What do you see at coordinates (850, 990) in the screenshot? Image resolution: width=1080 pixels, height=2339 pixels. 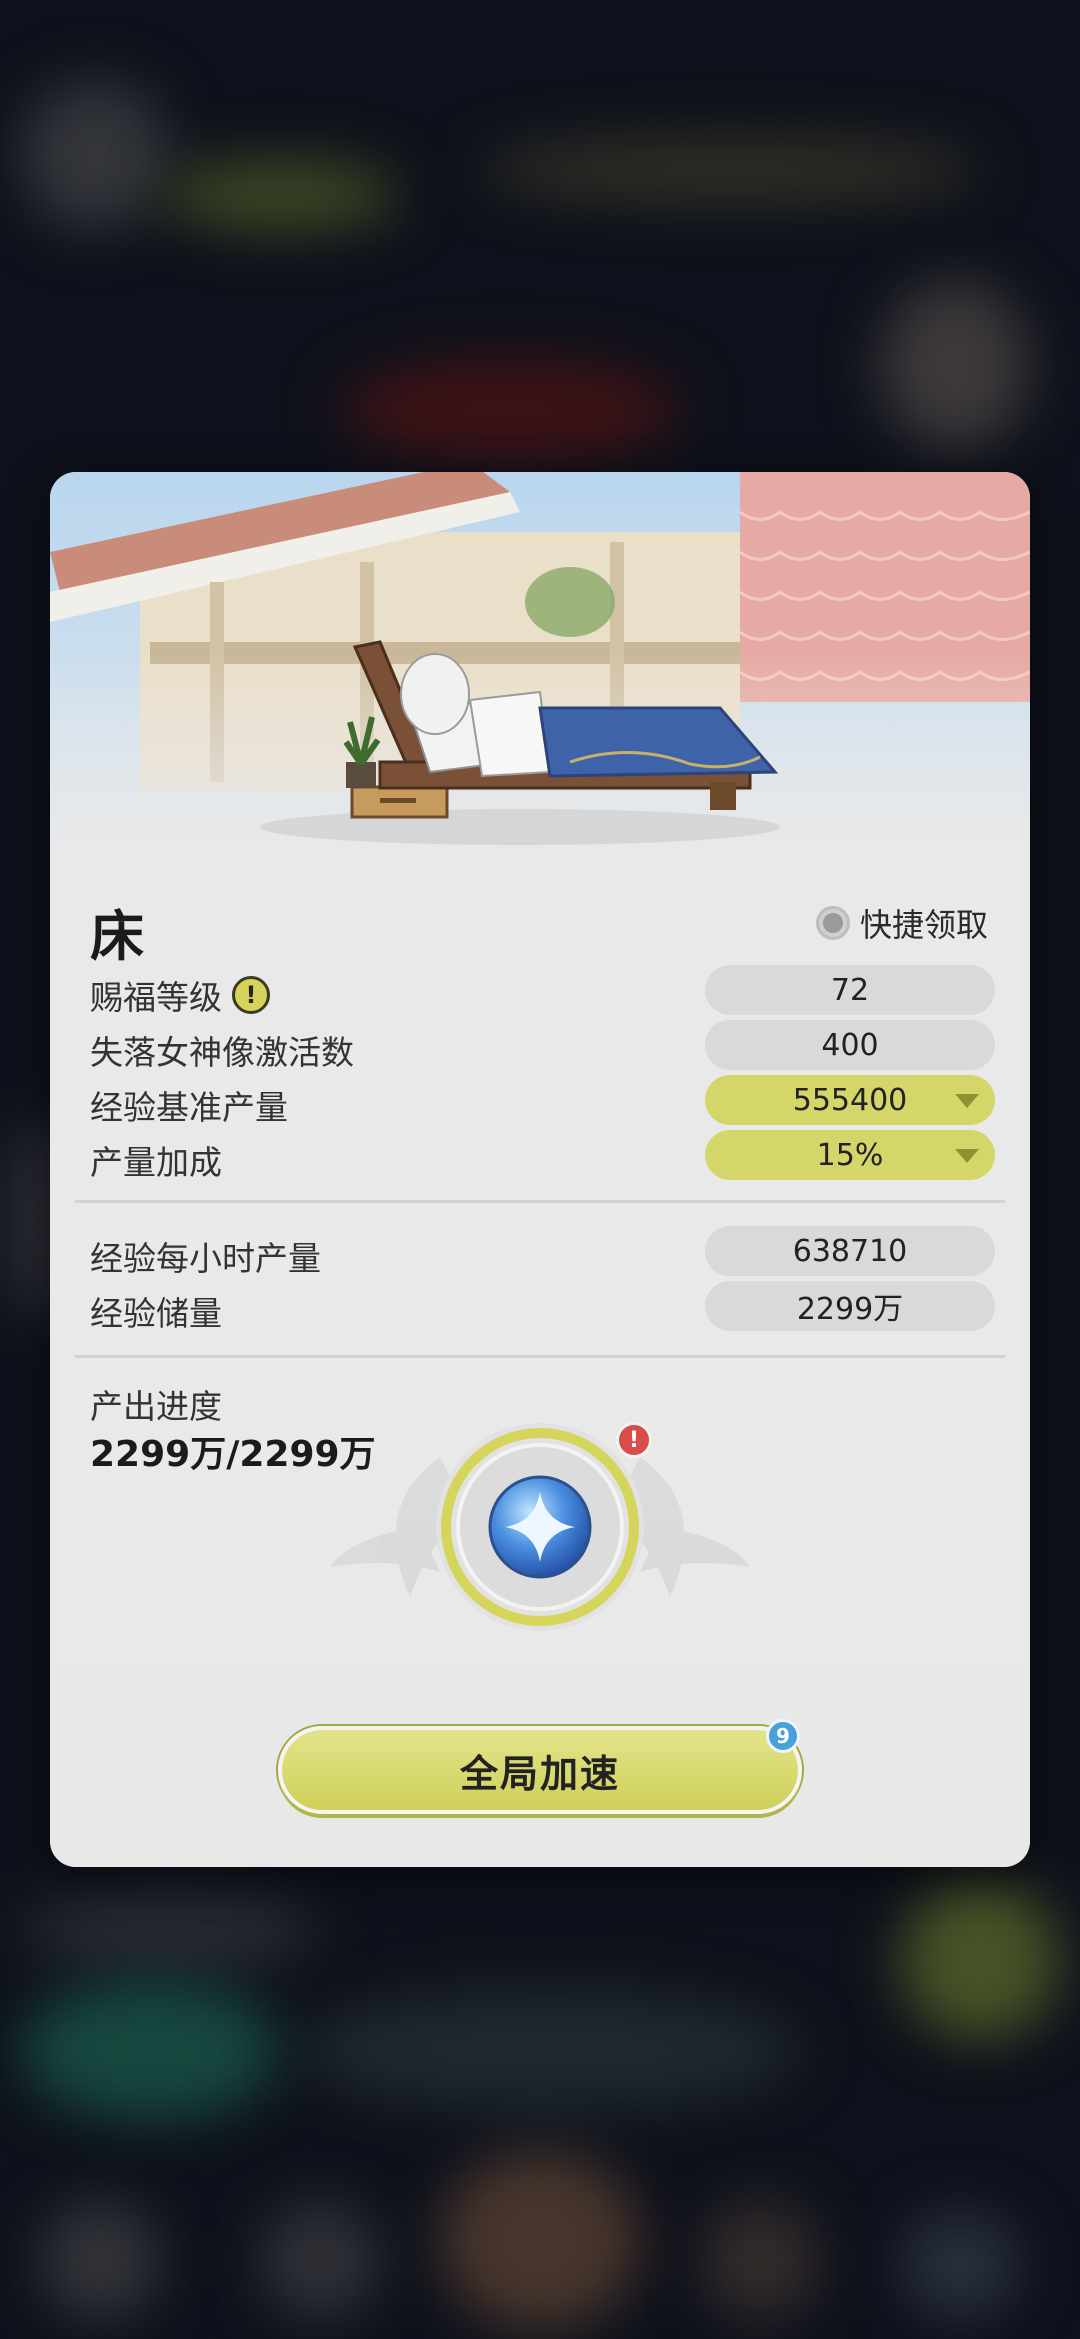 I see `stat-value: 72` at bounding box center [850, 990].